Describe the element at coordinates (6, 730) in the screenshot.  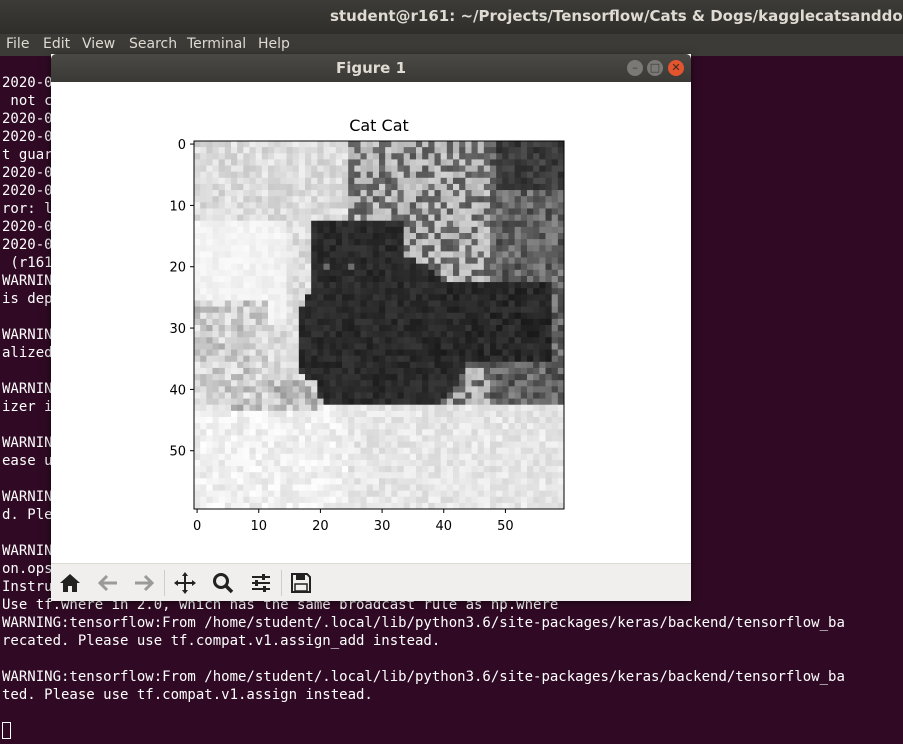
I see `terminal-cursor` at that location.